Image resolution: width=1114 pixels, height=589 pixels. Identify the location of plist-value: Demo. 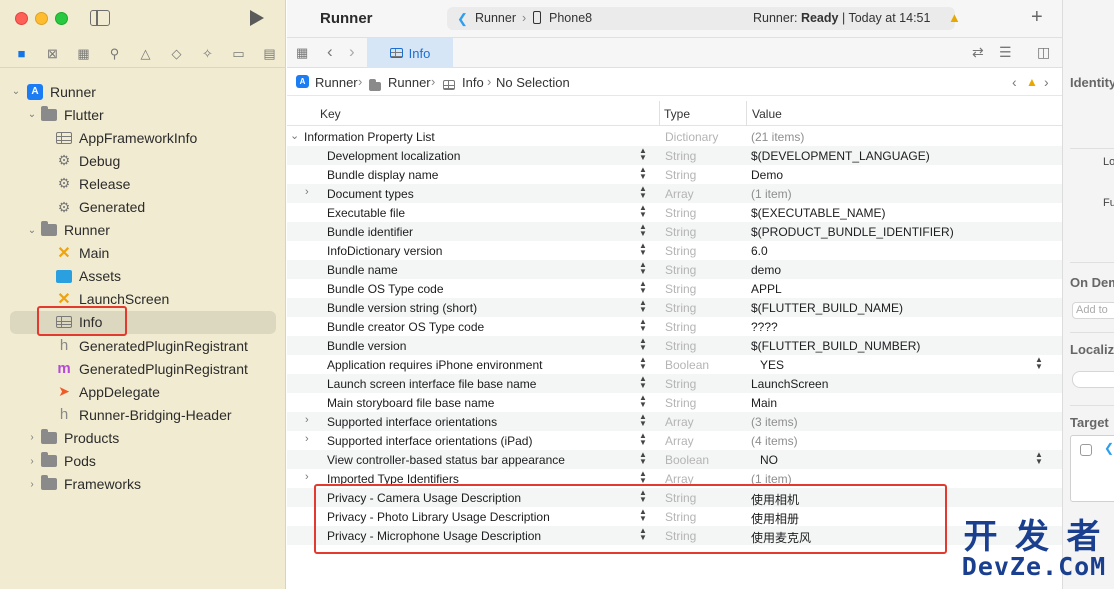
(767, 175).